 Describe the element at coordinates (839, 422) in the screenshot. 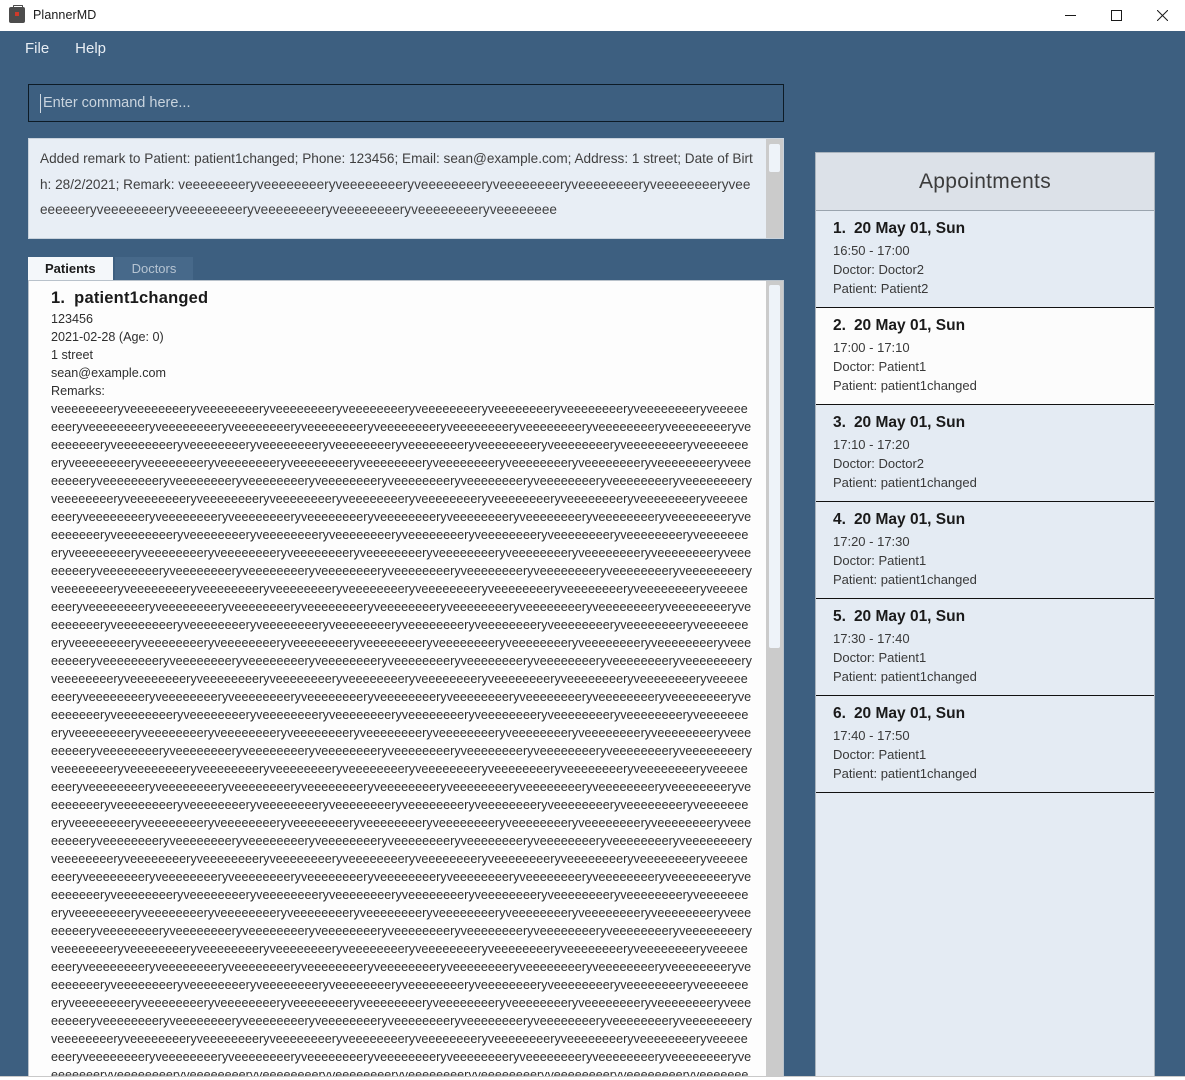

I see `appointment-index: 3.` at that location.